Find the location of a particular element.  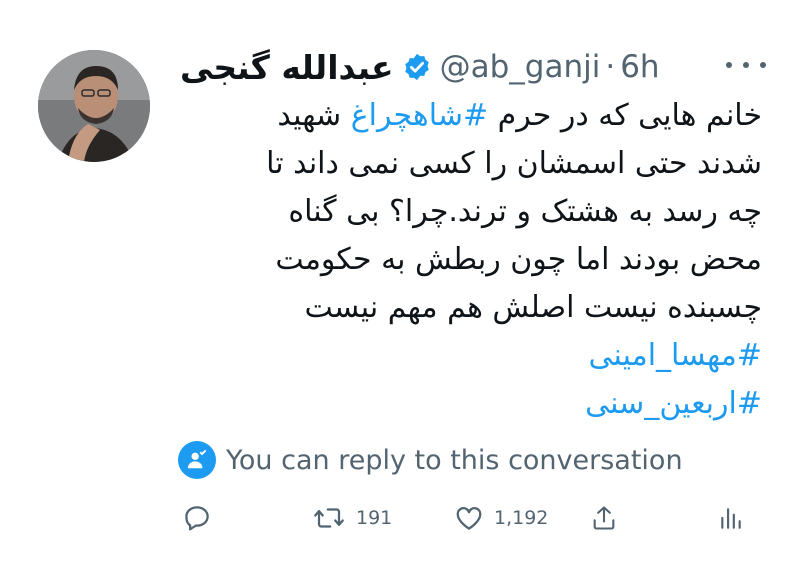

hashtag-link: #اربعین_سنی is located at coordinates (673, 403).